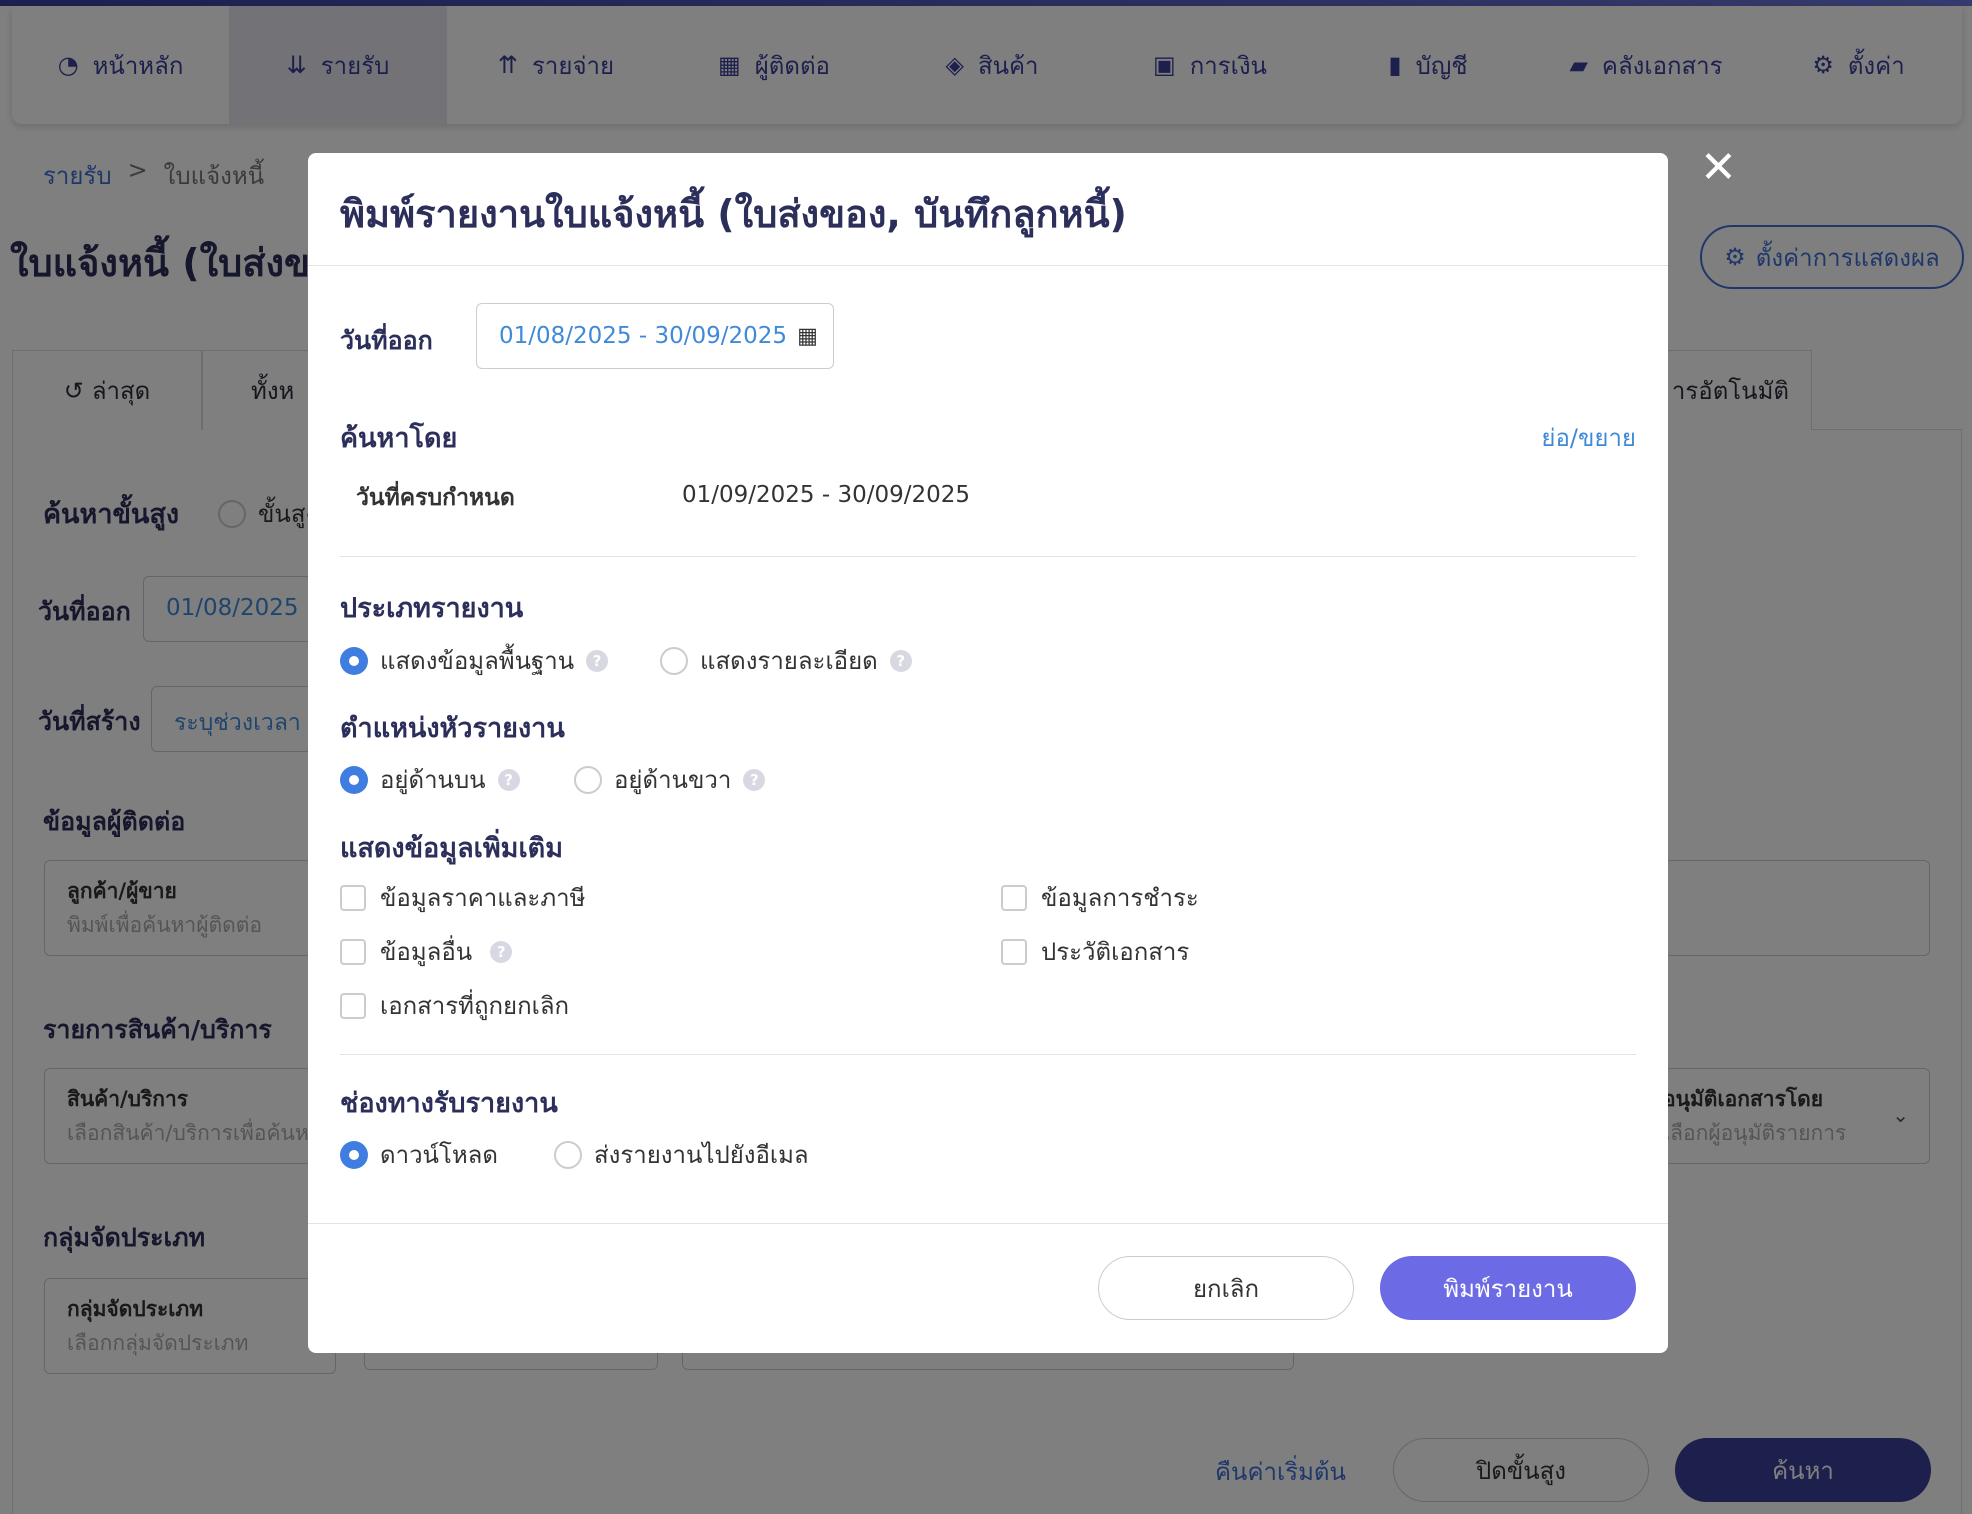 This screenshot has width=1972, height=1514. What do you see at coordinates (386, 340) in the screenshot?
I see `issue-date-label: วันที่ออก` at bounding box center [386, 340].